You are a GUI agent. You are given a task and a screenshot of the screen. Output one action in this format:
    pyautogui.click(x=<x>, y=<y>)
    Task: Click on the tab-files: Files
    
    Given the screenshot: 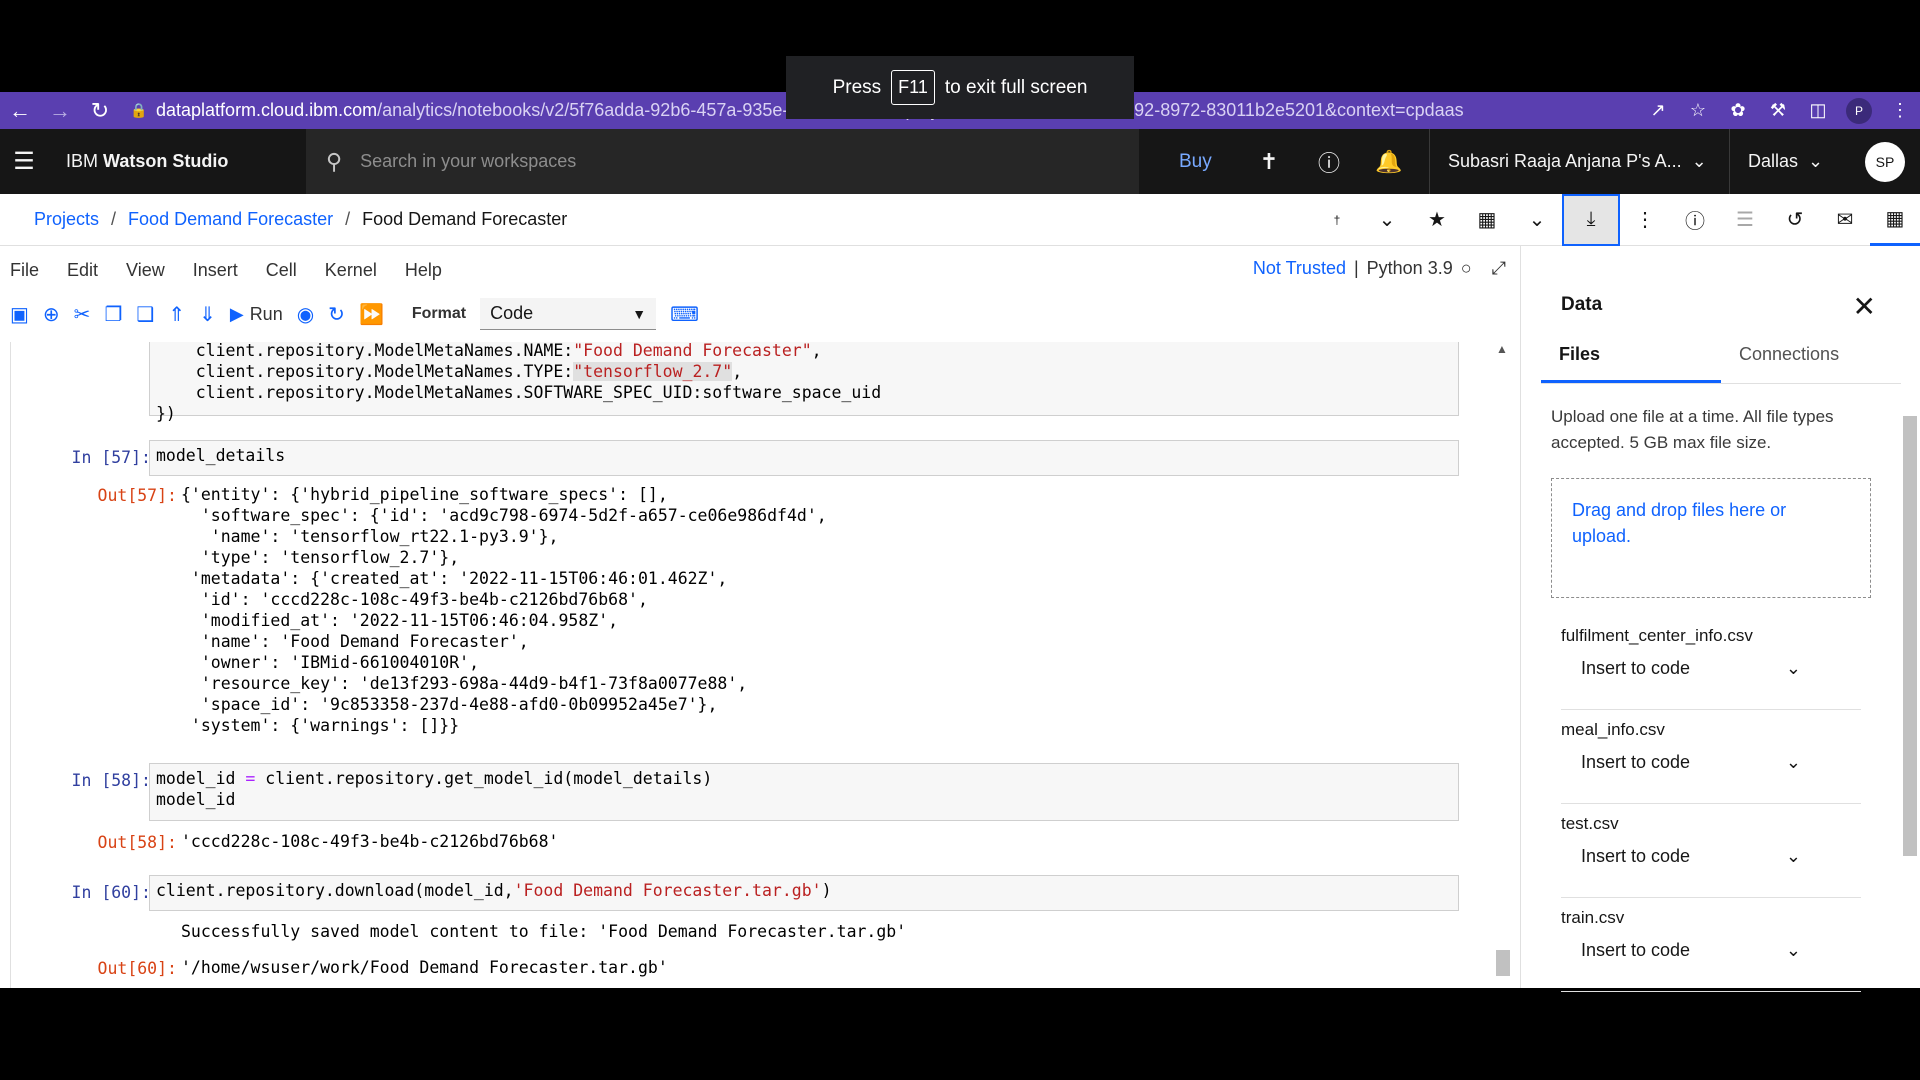 What is the action you would take?
    pyautogui.click(x=1631, y=363)
    